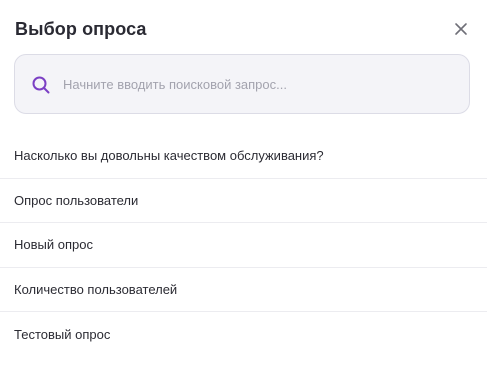  Describe the element at coordinates (243, 201) in the screenshot. I see `list-item: Опрос пользователи` at that location.